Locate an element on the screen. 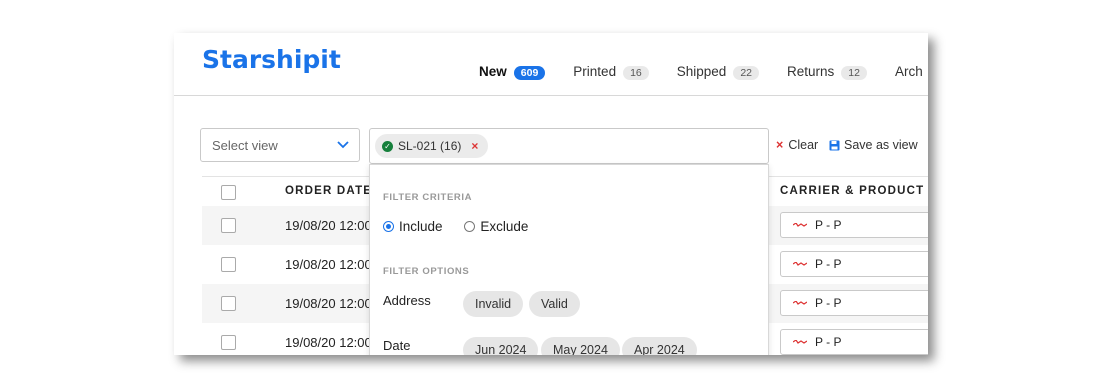 Image resolution: width=1114 pixels, height=392 pixels. tab-label: Printed is located at coordinates (595, 71).